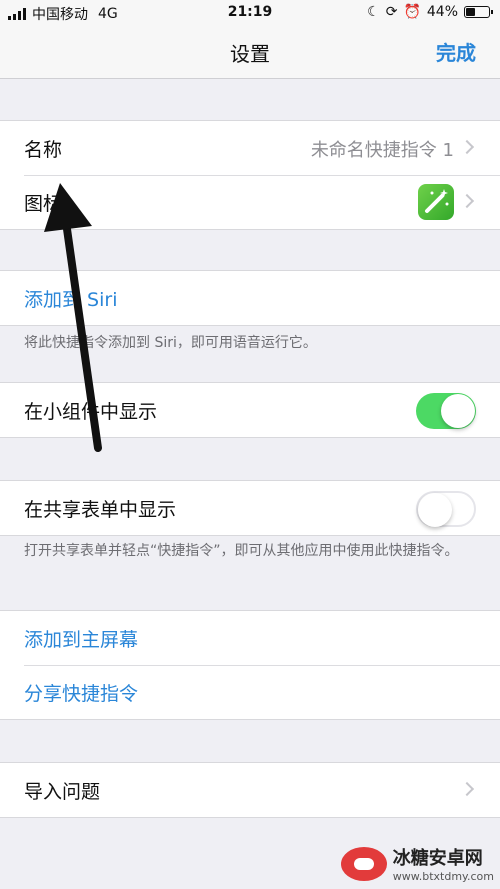 This screenshot has width=500, height=889. What do you see at coordinates (62, 792) in the screenshot?
I see `import-issues-label: 导入问题` at bounding box center [62, 792].